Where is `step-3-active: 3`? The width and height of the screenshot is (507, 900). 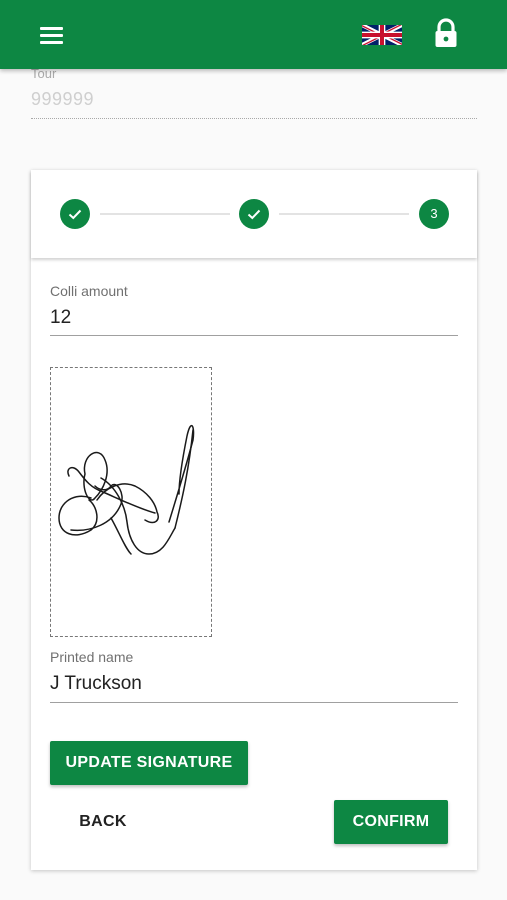 step-3-active: 3 is located at coordinates (434, 214).